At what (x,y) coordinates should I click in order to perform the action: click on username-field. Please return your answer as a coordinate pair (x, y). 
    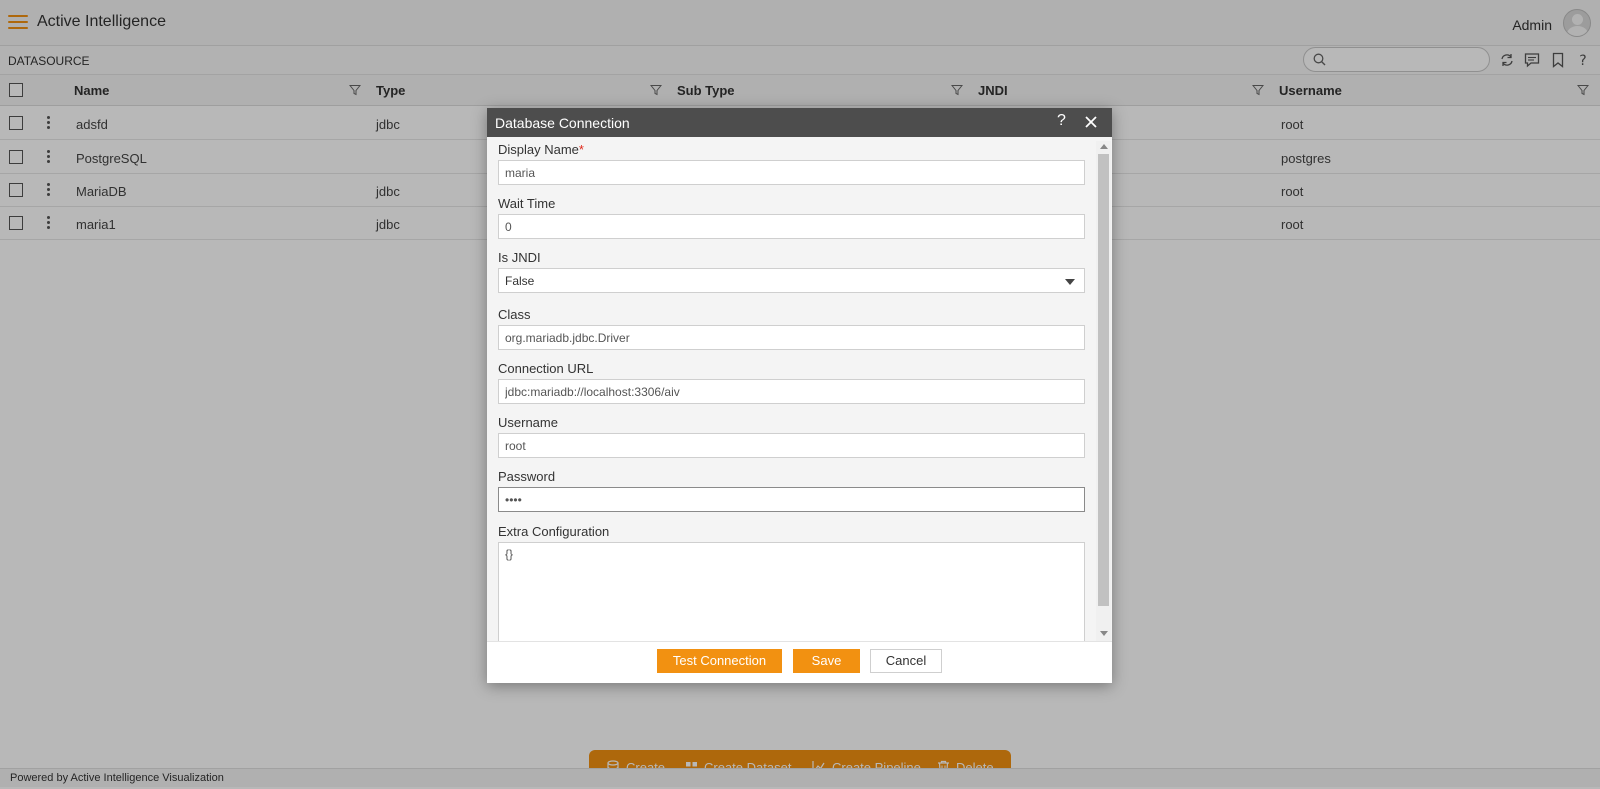
    Looking at the image, I should click on (791, 445).